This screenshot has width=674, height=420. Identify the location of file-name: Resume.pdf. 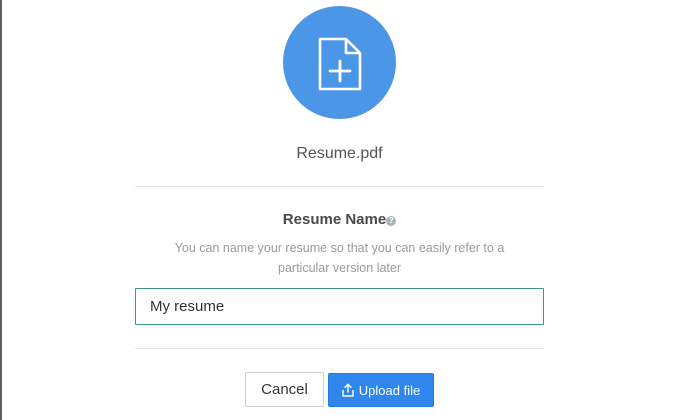
(339, 153).